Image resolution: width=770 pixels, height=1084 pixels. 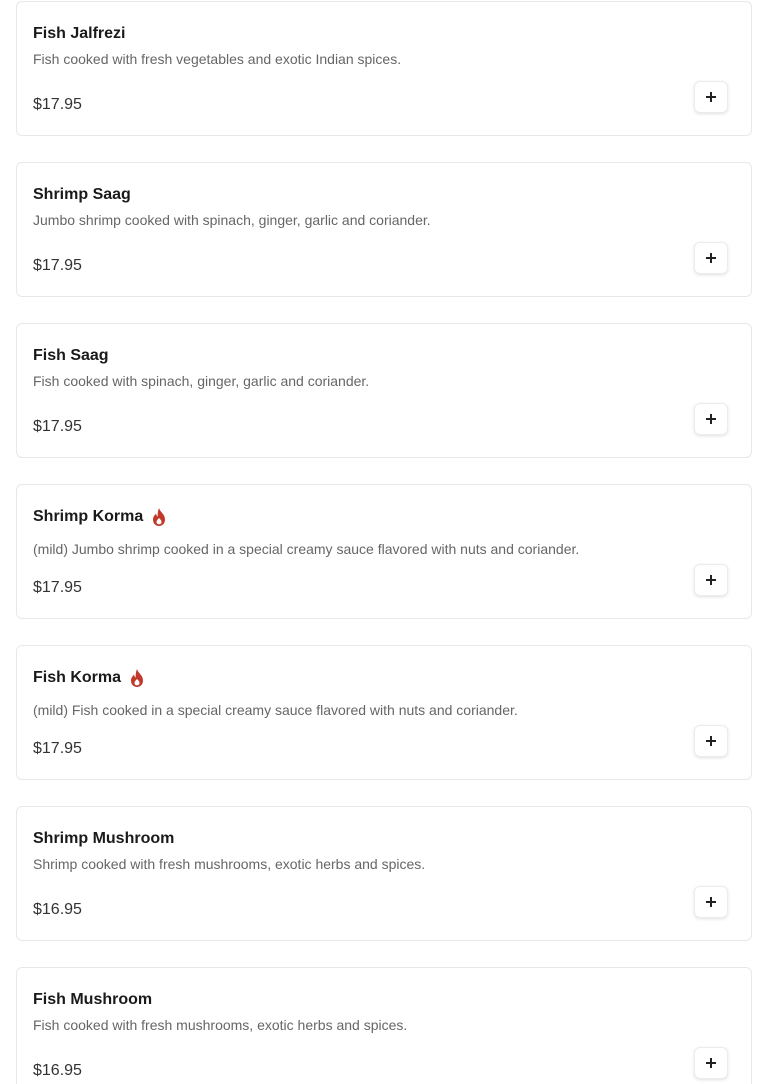 I want to click on menu-item-title: Shrimp Saag, so click(x=82, y=195).